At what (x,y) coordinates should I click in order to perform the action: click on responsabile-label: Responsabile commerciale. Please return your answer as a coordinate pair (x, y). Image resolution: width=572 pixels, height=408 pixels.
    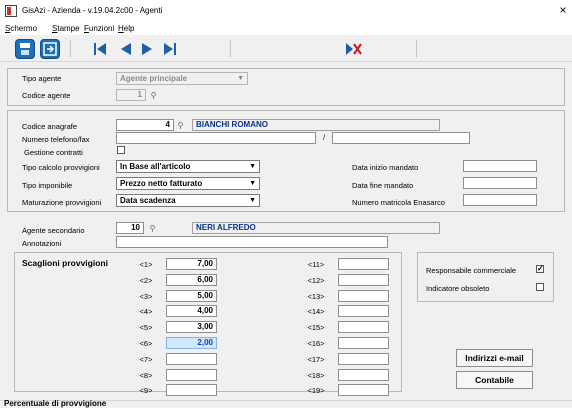
    Looking at the image, I should click on (471, 270).